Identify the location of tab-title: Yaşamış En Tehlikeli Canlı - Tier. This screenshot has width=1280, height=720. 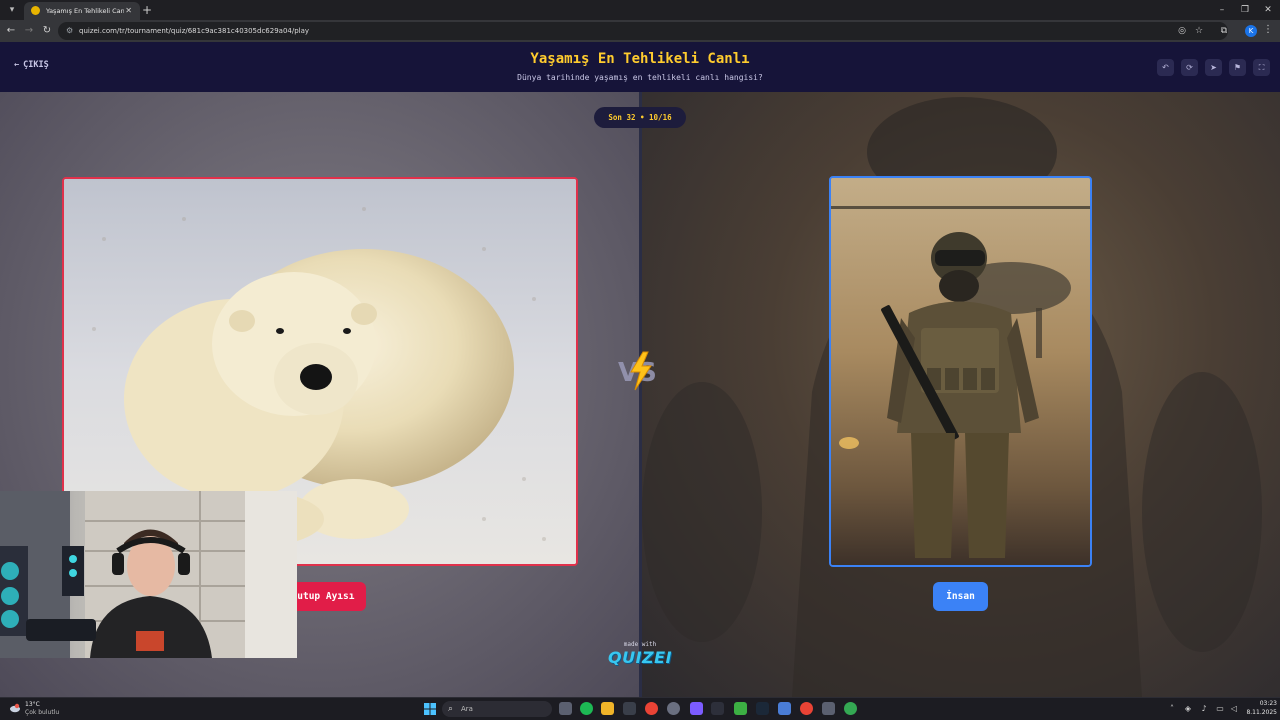
(85, 11).